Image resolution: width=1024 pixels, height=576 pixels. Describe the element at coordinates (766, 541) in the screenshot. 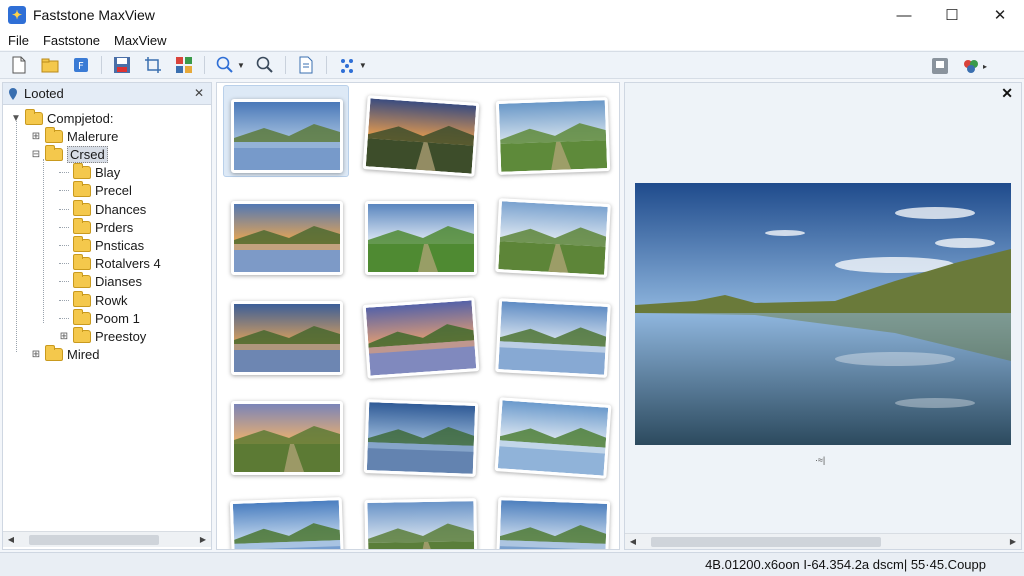

I see `preview-scroll-thumb` at that location.